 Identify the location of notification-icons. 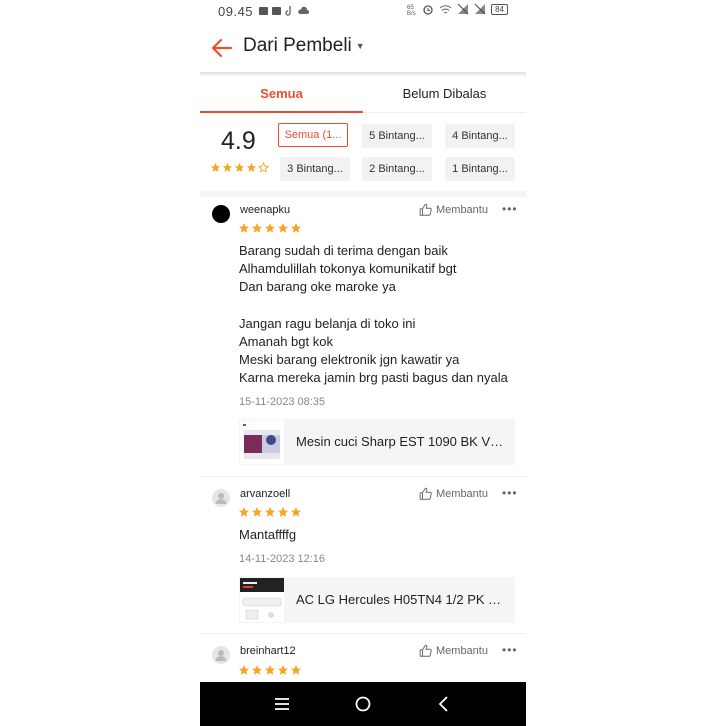
(283, 10).